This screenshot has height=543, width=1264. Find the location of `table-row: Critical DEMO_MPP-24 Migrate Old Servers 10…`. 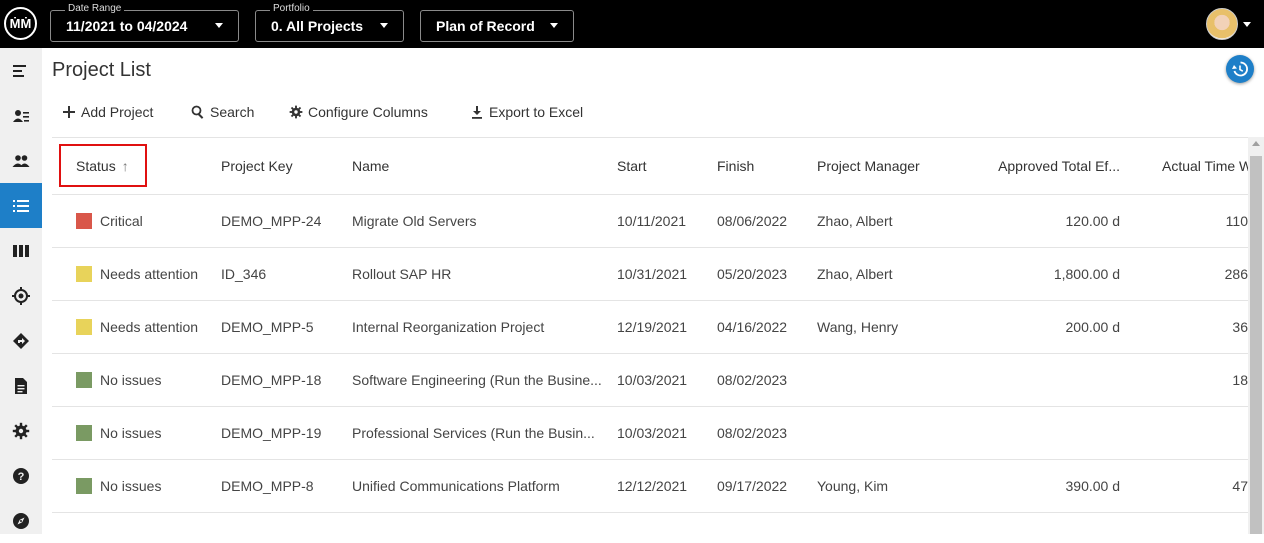

table-row: Critical DEMO_MPP-24 Migrate Old Servers 10… is located at coordinates (650, 221).